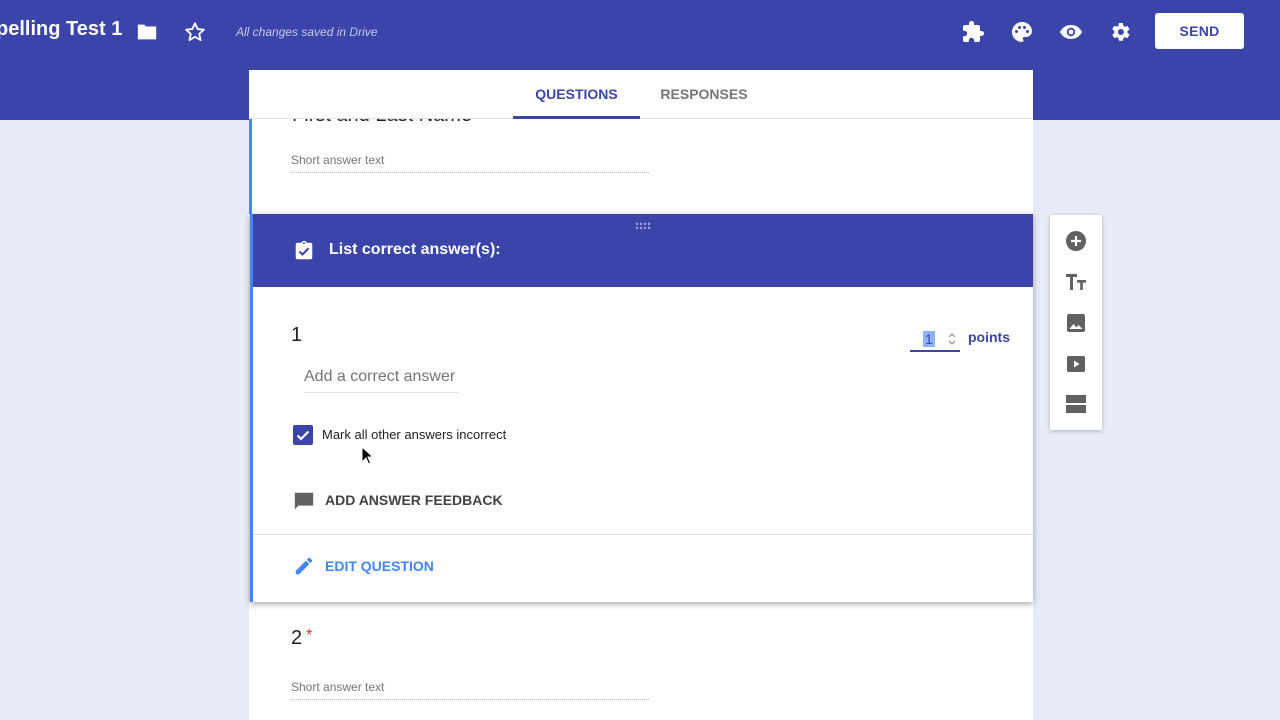  What do you see at coordinates (414, 500) in the screenshot?
I see `feedback-label: ADD ANSWER FEEDBACK` at bounding box center [414, 500].